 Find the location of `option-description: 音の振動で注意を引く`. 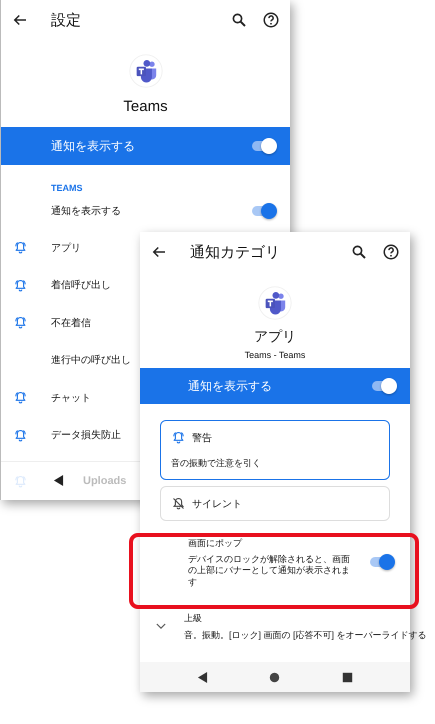

option-description: 音の振動で注意を引く is located at coordinates (216, 463).